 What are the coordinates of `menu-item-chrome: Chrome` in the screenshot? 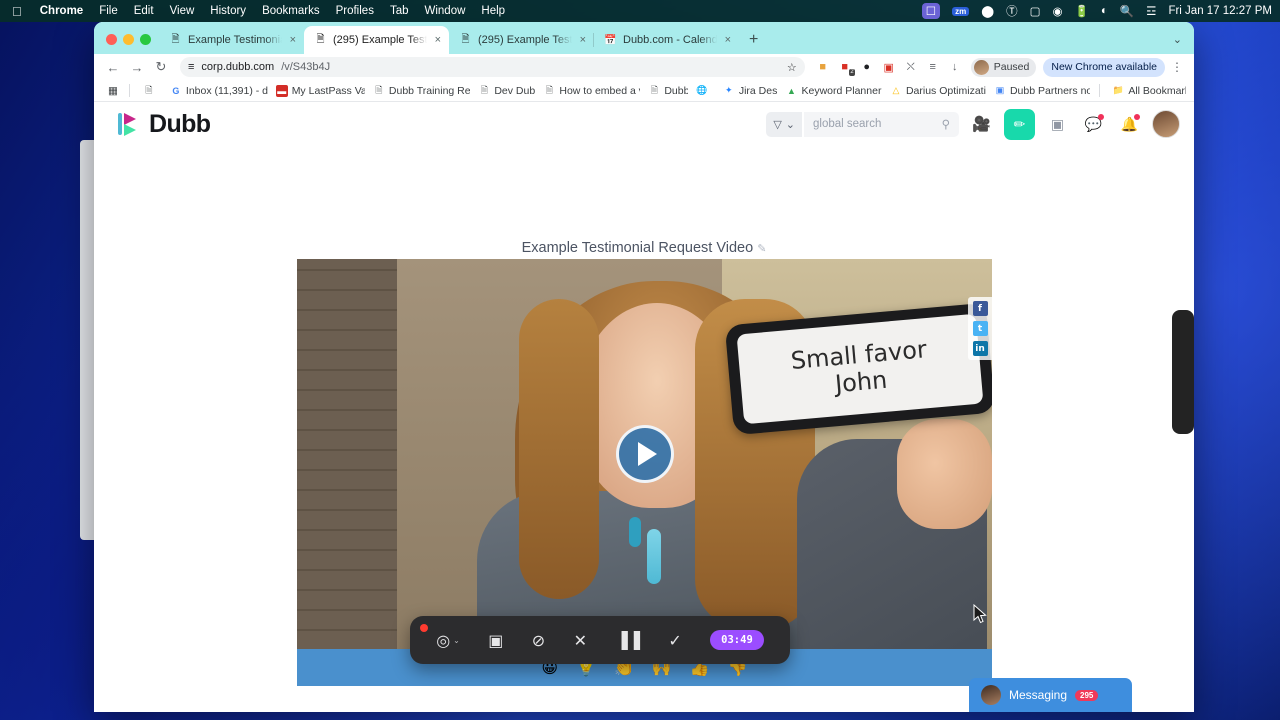 It's located at (61, 11).